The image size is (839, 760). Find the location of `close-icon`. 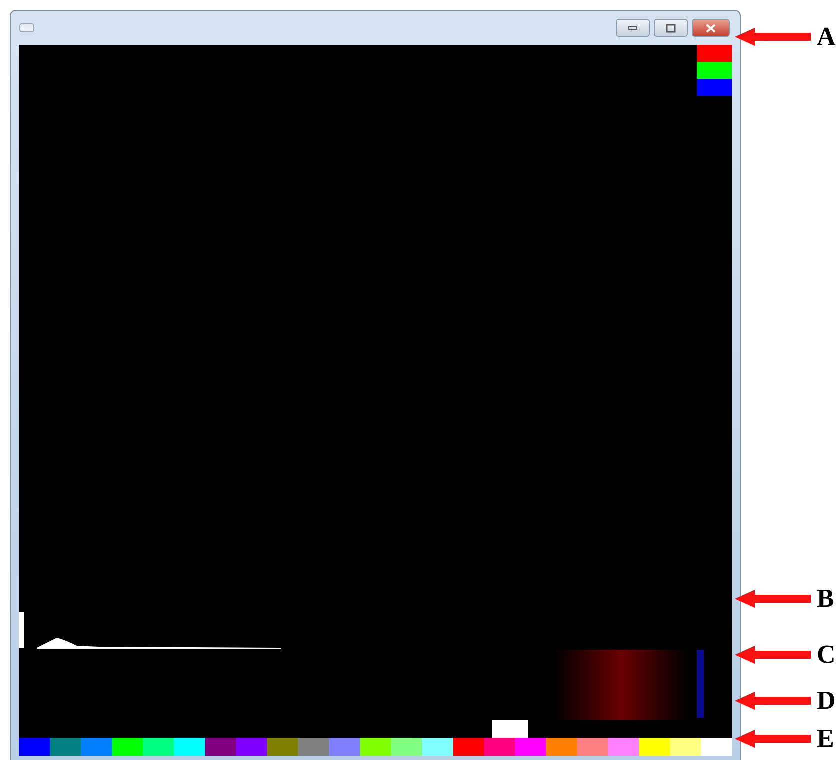

close-icon is located at coordinates (711, 28).